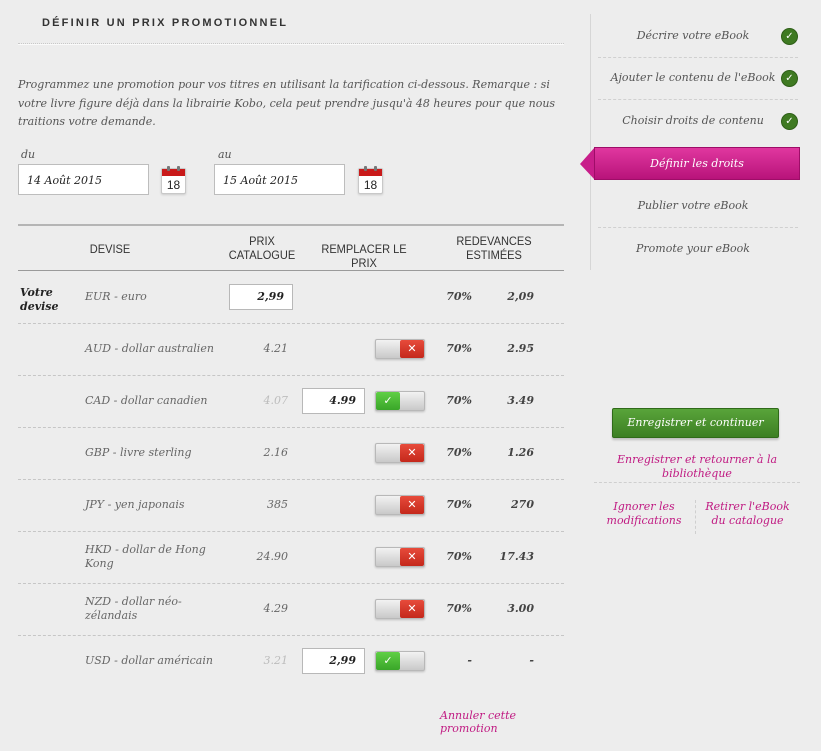 This screenshot has height=751, width=821. I want to click on table-top-border, so click(291, 225).